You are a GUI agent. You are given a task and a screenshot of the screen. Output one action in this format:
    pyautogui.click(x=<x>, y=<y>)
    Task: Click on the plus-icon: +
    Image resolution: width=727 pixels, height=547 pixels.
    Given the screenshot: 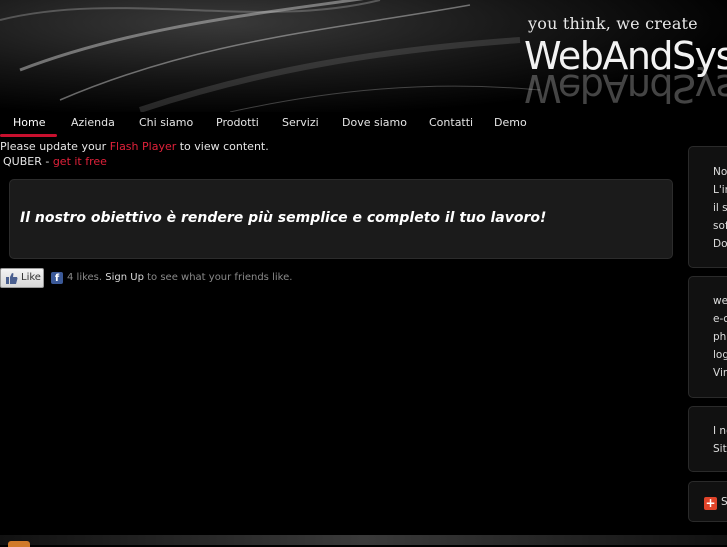 What is the action you would take?
    pyautogui.click(x=710, y=503)
    